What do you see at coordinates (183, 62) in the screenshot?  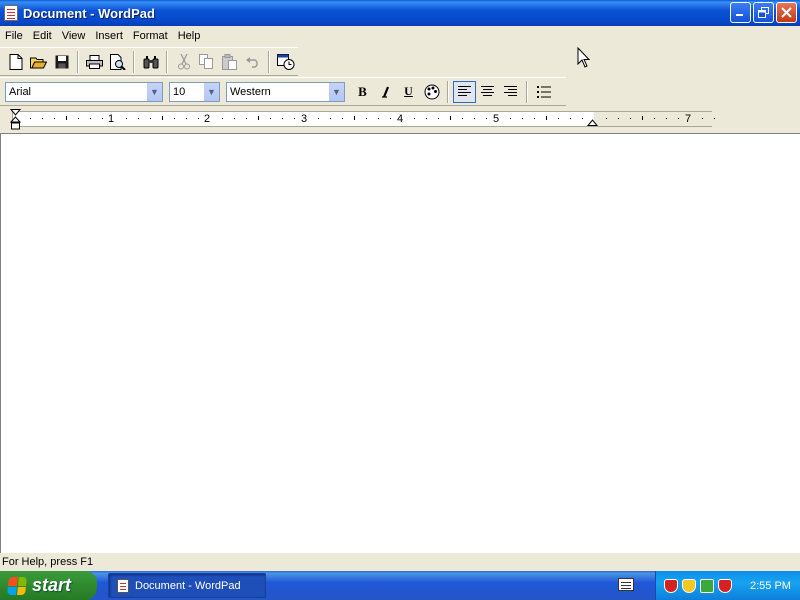 I see `cut-button` at bounding box center [183, 62].